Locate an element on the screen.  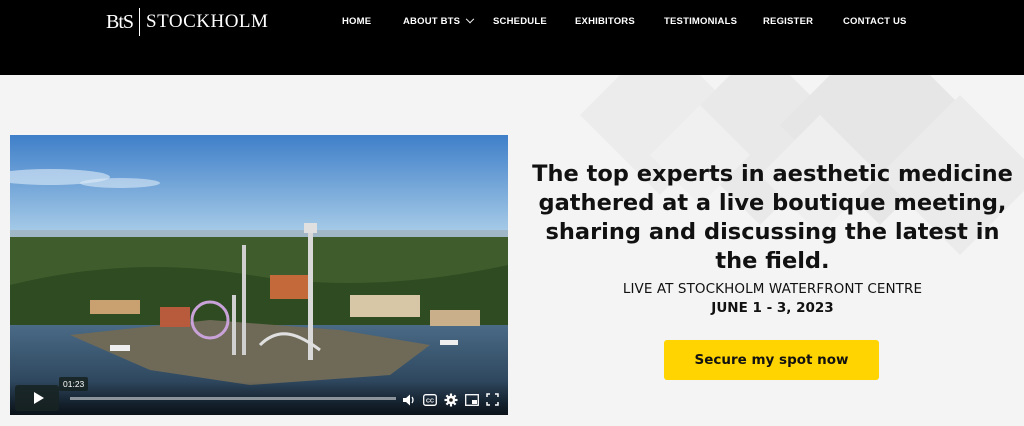
nav-schedule-label: SCHEDULE is located at coordinates (520, 21).